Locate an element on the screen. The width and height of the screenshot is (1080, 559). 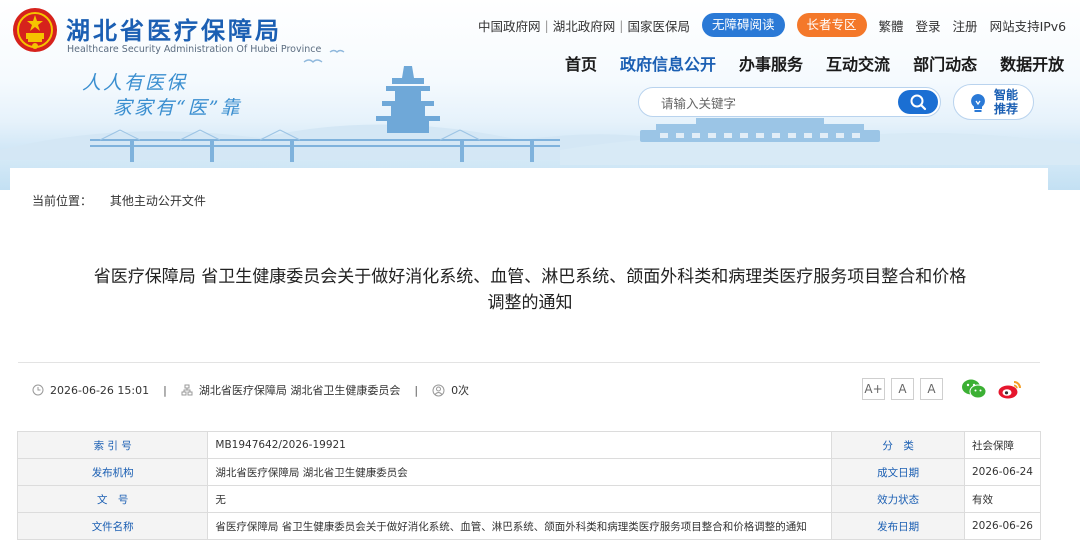
traditional-chinese-link: 繁體 is located at coordinates (891, 25).